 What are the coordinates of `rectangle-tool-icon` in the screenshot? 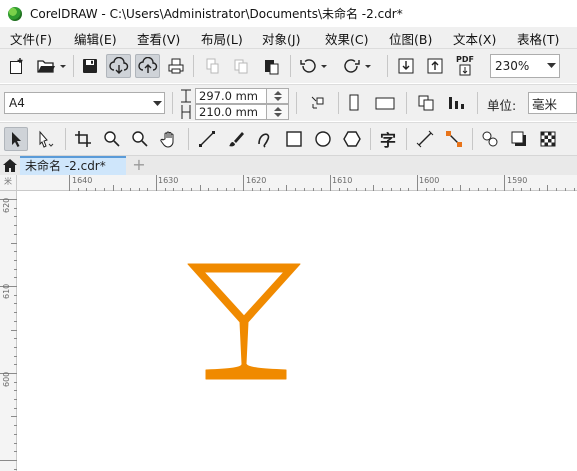 It's located at (294, 139).